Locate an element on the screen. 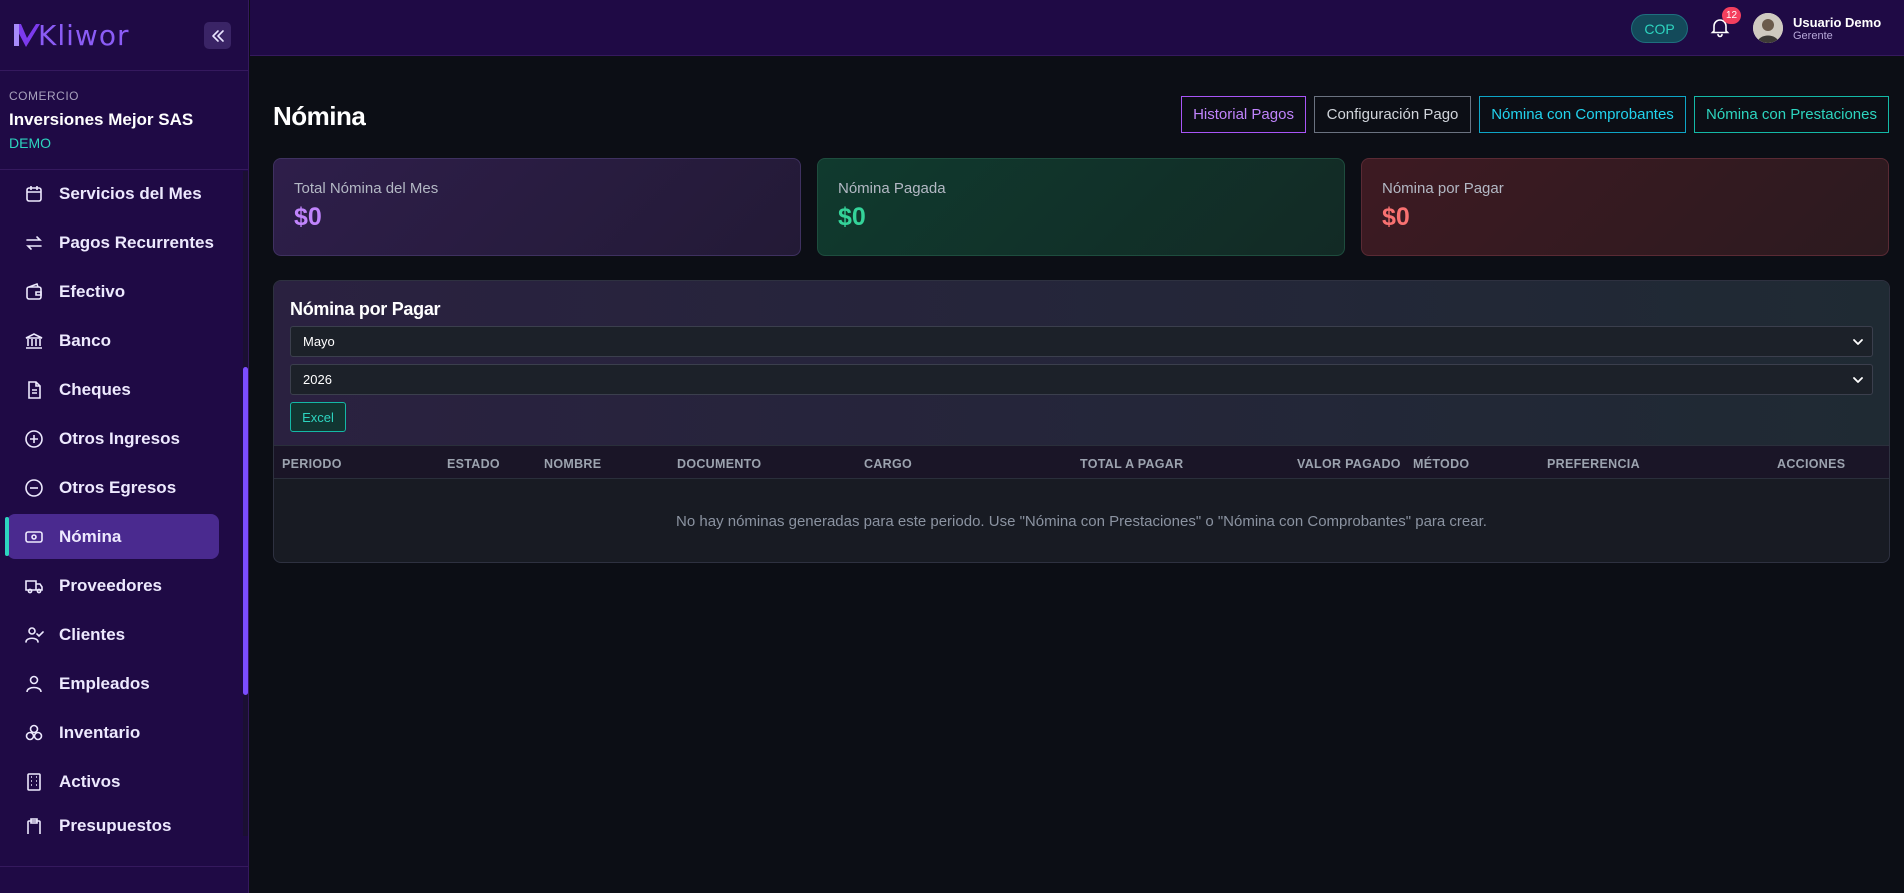 The image size is (1904, 893). clipboard-icon is located at coordinates (34, 825).